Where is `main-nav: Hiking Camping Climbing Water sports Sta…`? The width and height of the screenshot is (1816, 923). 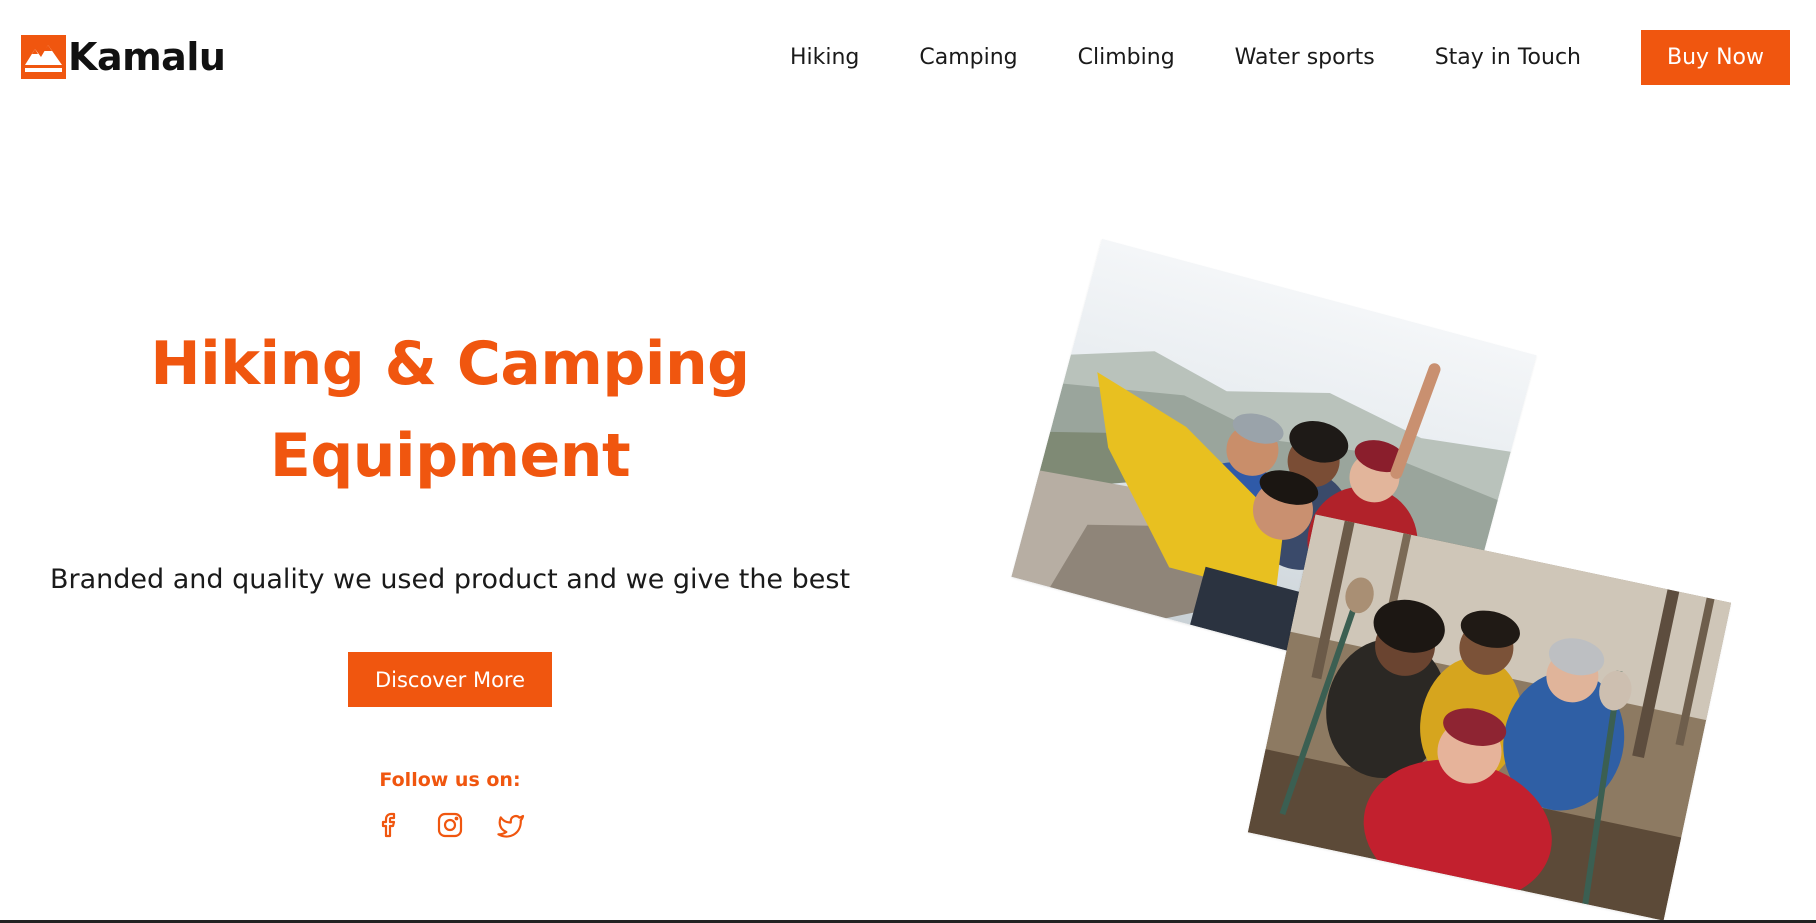
main-nav: Hiking Camping Climbing Water sports Sta… is located at coordinates (1290, 57).